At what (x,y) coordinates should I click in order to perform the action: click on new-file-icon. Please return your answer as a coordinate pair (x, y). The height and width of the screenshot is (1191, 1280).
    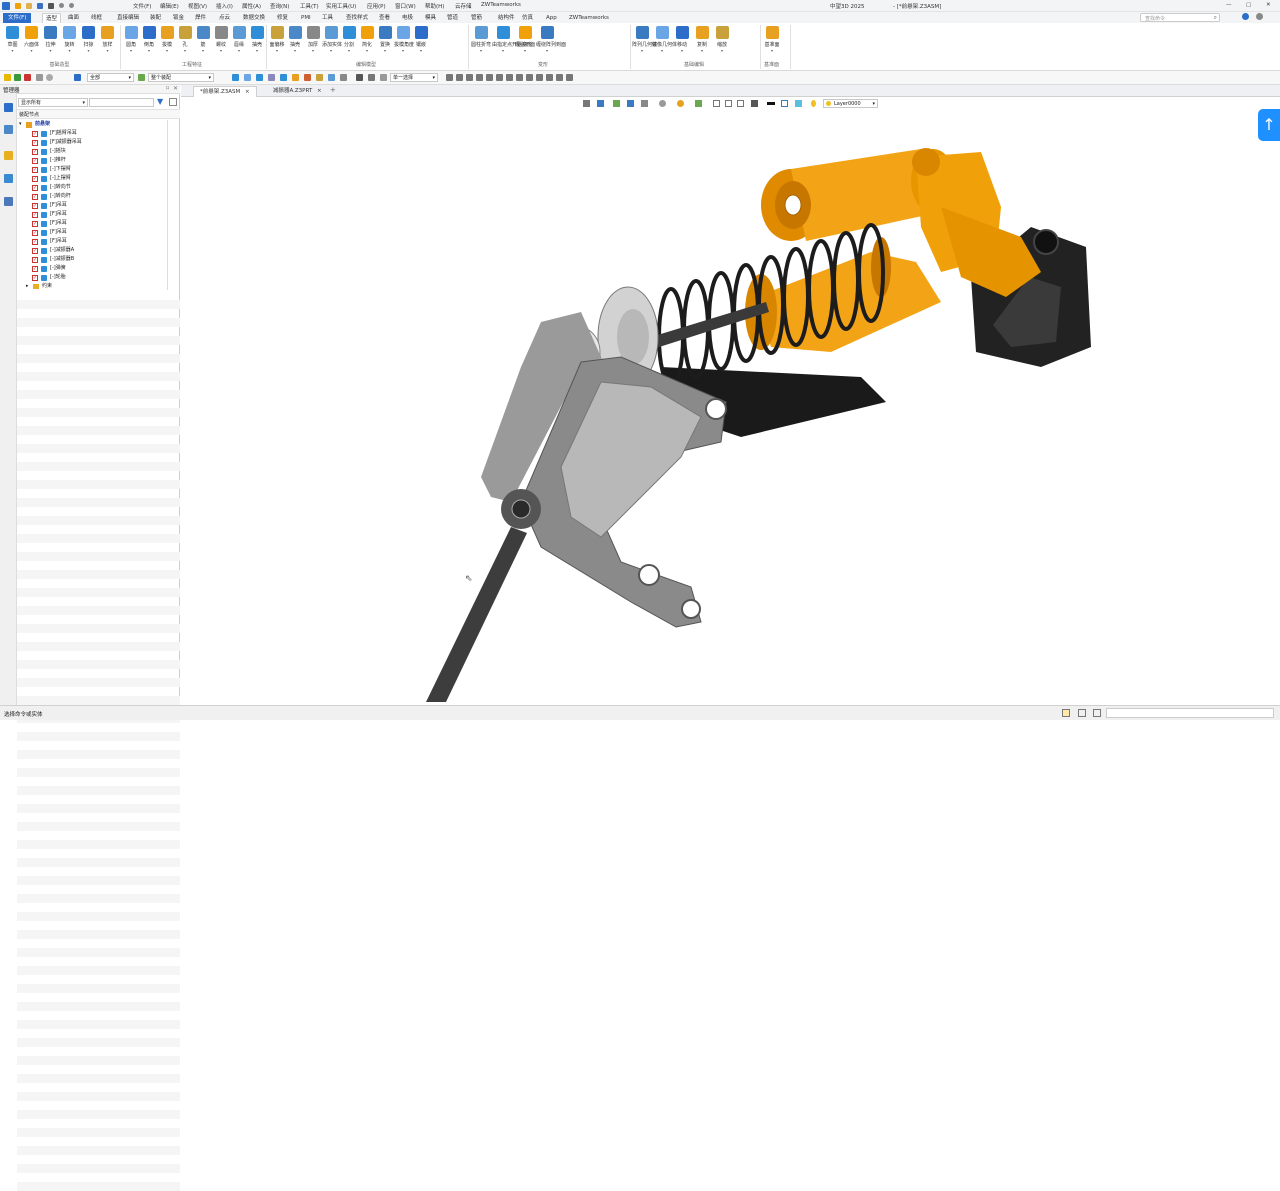
    Looking at the image, I should click on (17, 6).